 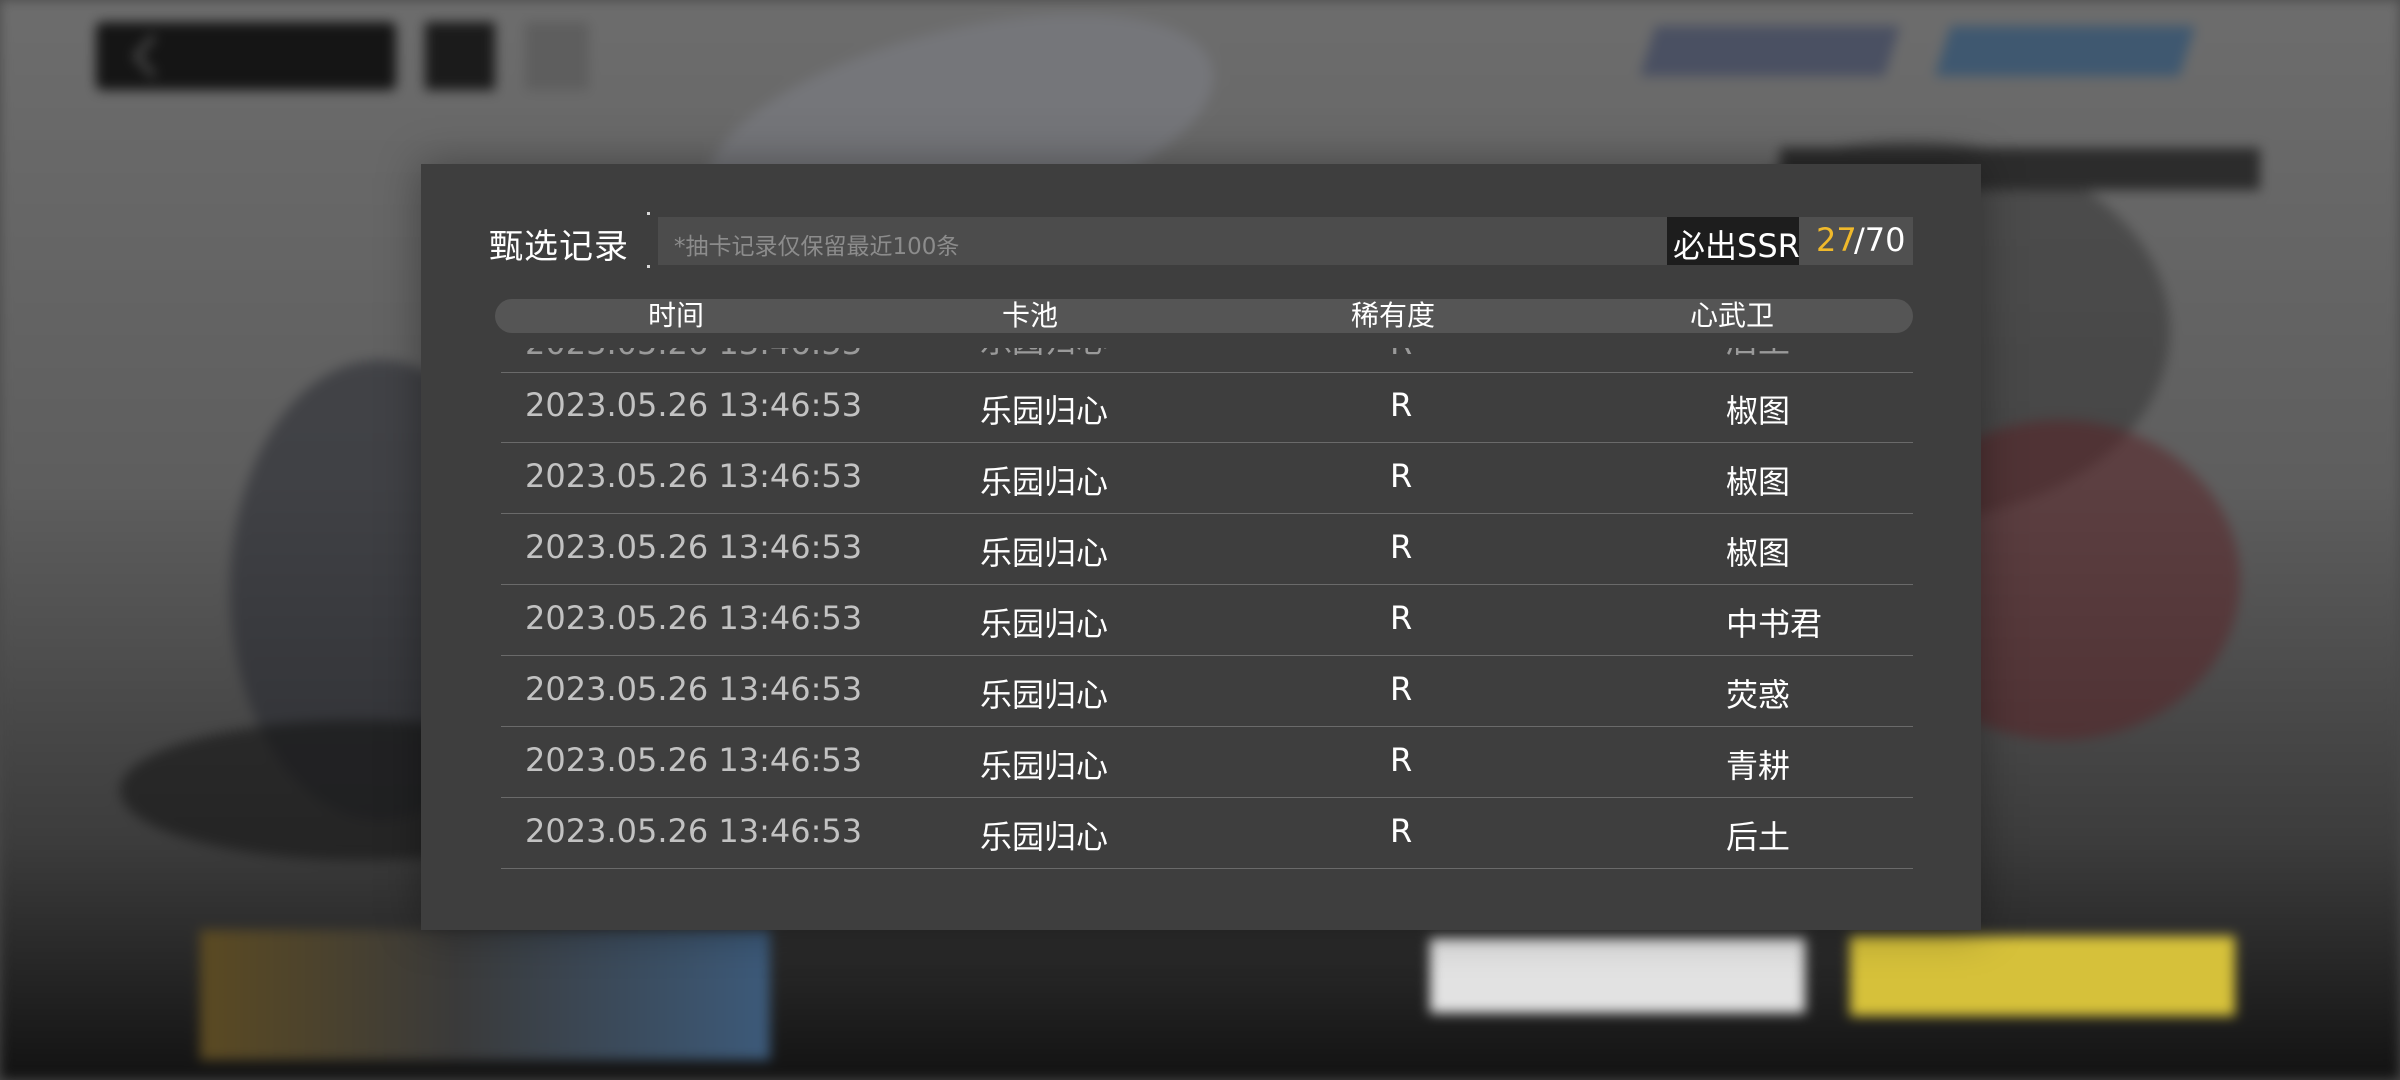 What do you see at coordinates (1207, 360) in the screenshot?
I see `table-row-partial: 2023.05.26 13:46:53 乐园归心 R 后土` at bounding box center [1207, 360].